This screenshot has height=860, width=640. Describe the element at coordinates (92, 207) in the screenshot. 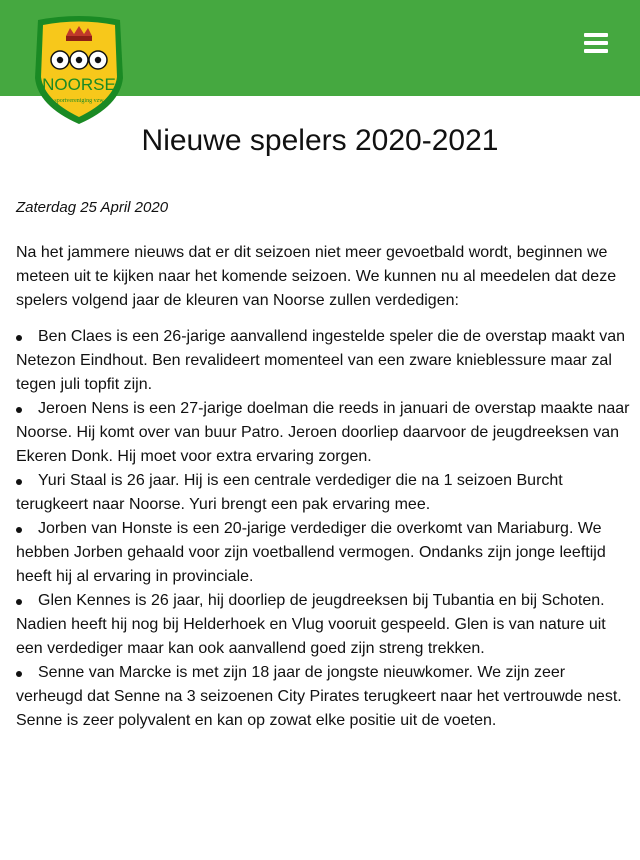

I see `article-date: Zaterdag 25 April 2020` at that location.